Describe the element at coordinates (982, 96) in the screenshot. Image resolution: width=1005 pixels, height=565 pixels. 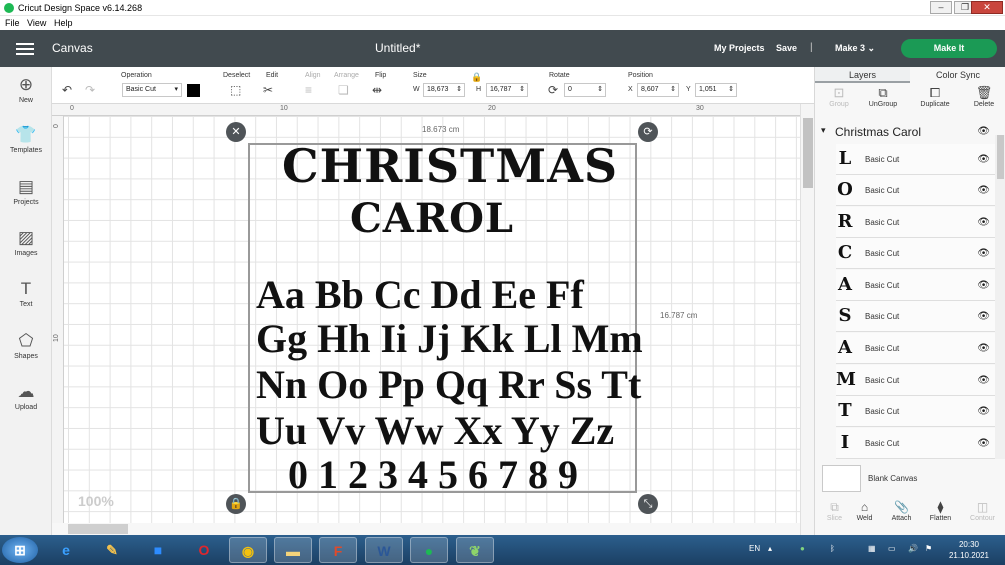
I see `delete-button: 🗑 Delete` at that location.